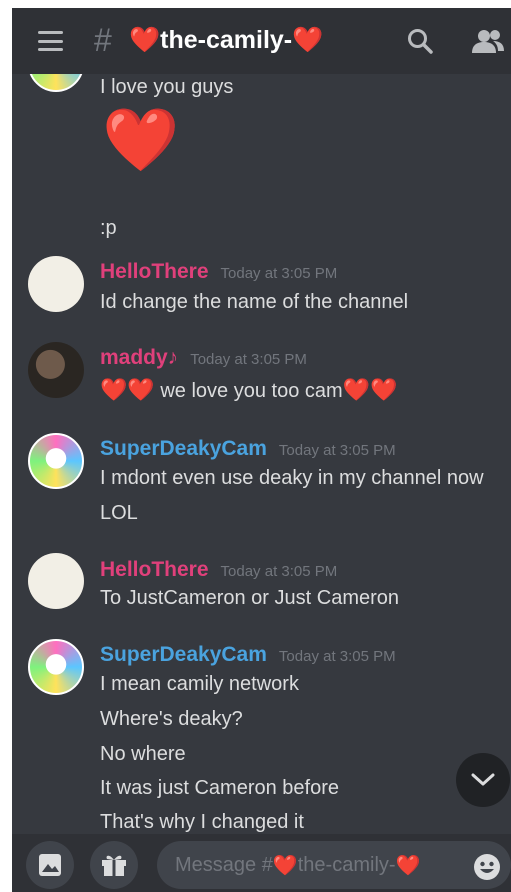  Describe the element at coordinates (171, 719) in the screenshot. I see `message-text: Where's deaky?` at that location.